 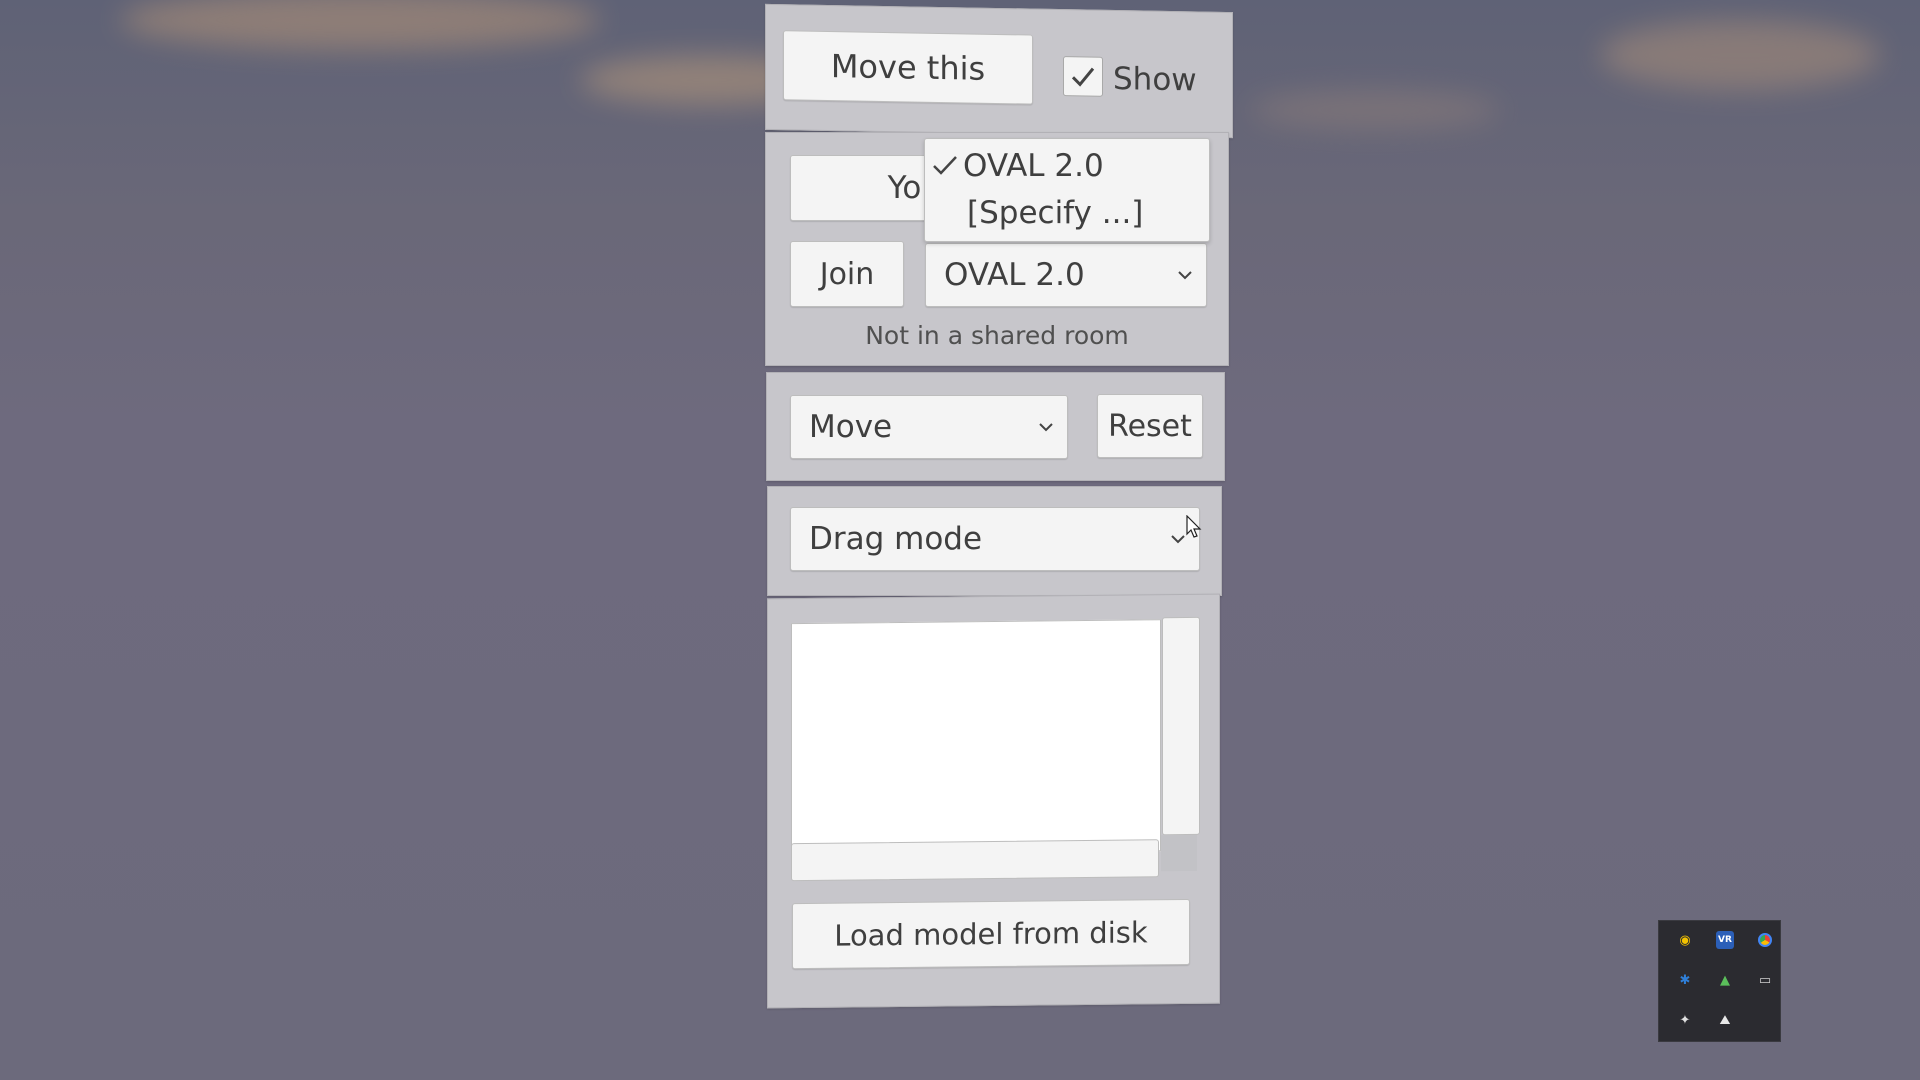 What do you see at coordinates (997, 335) in the screenshot?
I see `room-status-text: Not in a shared room` at bounding box center [997, 335].